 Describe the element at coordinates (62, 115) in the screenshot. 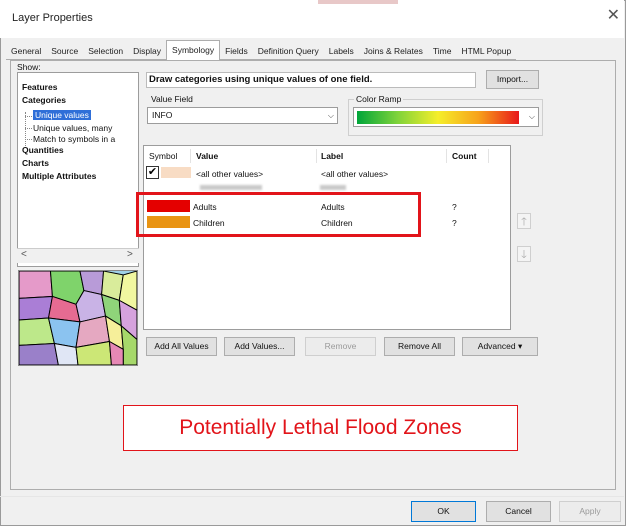

I see `tree-item-unique-values: Unique values` at that location.